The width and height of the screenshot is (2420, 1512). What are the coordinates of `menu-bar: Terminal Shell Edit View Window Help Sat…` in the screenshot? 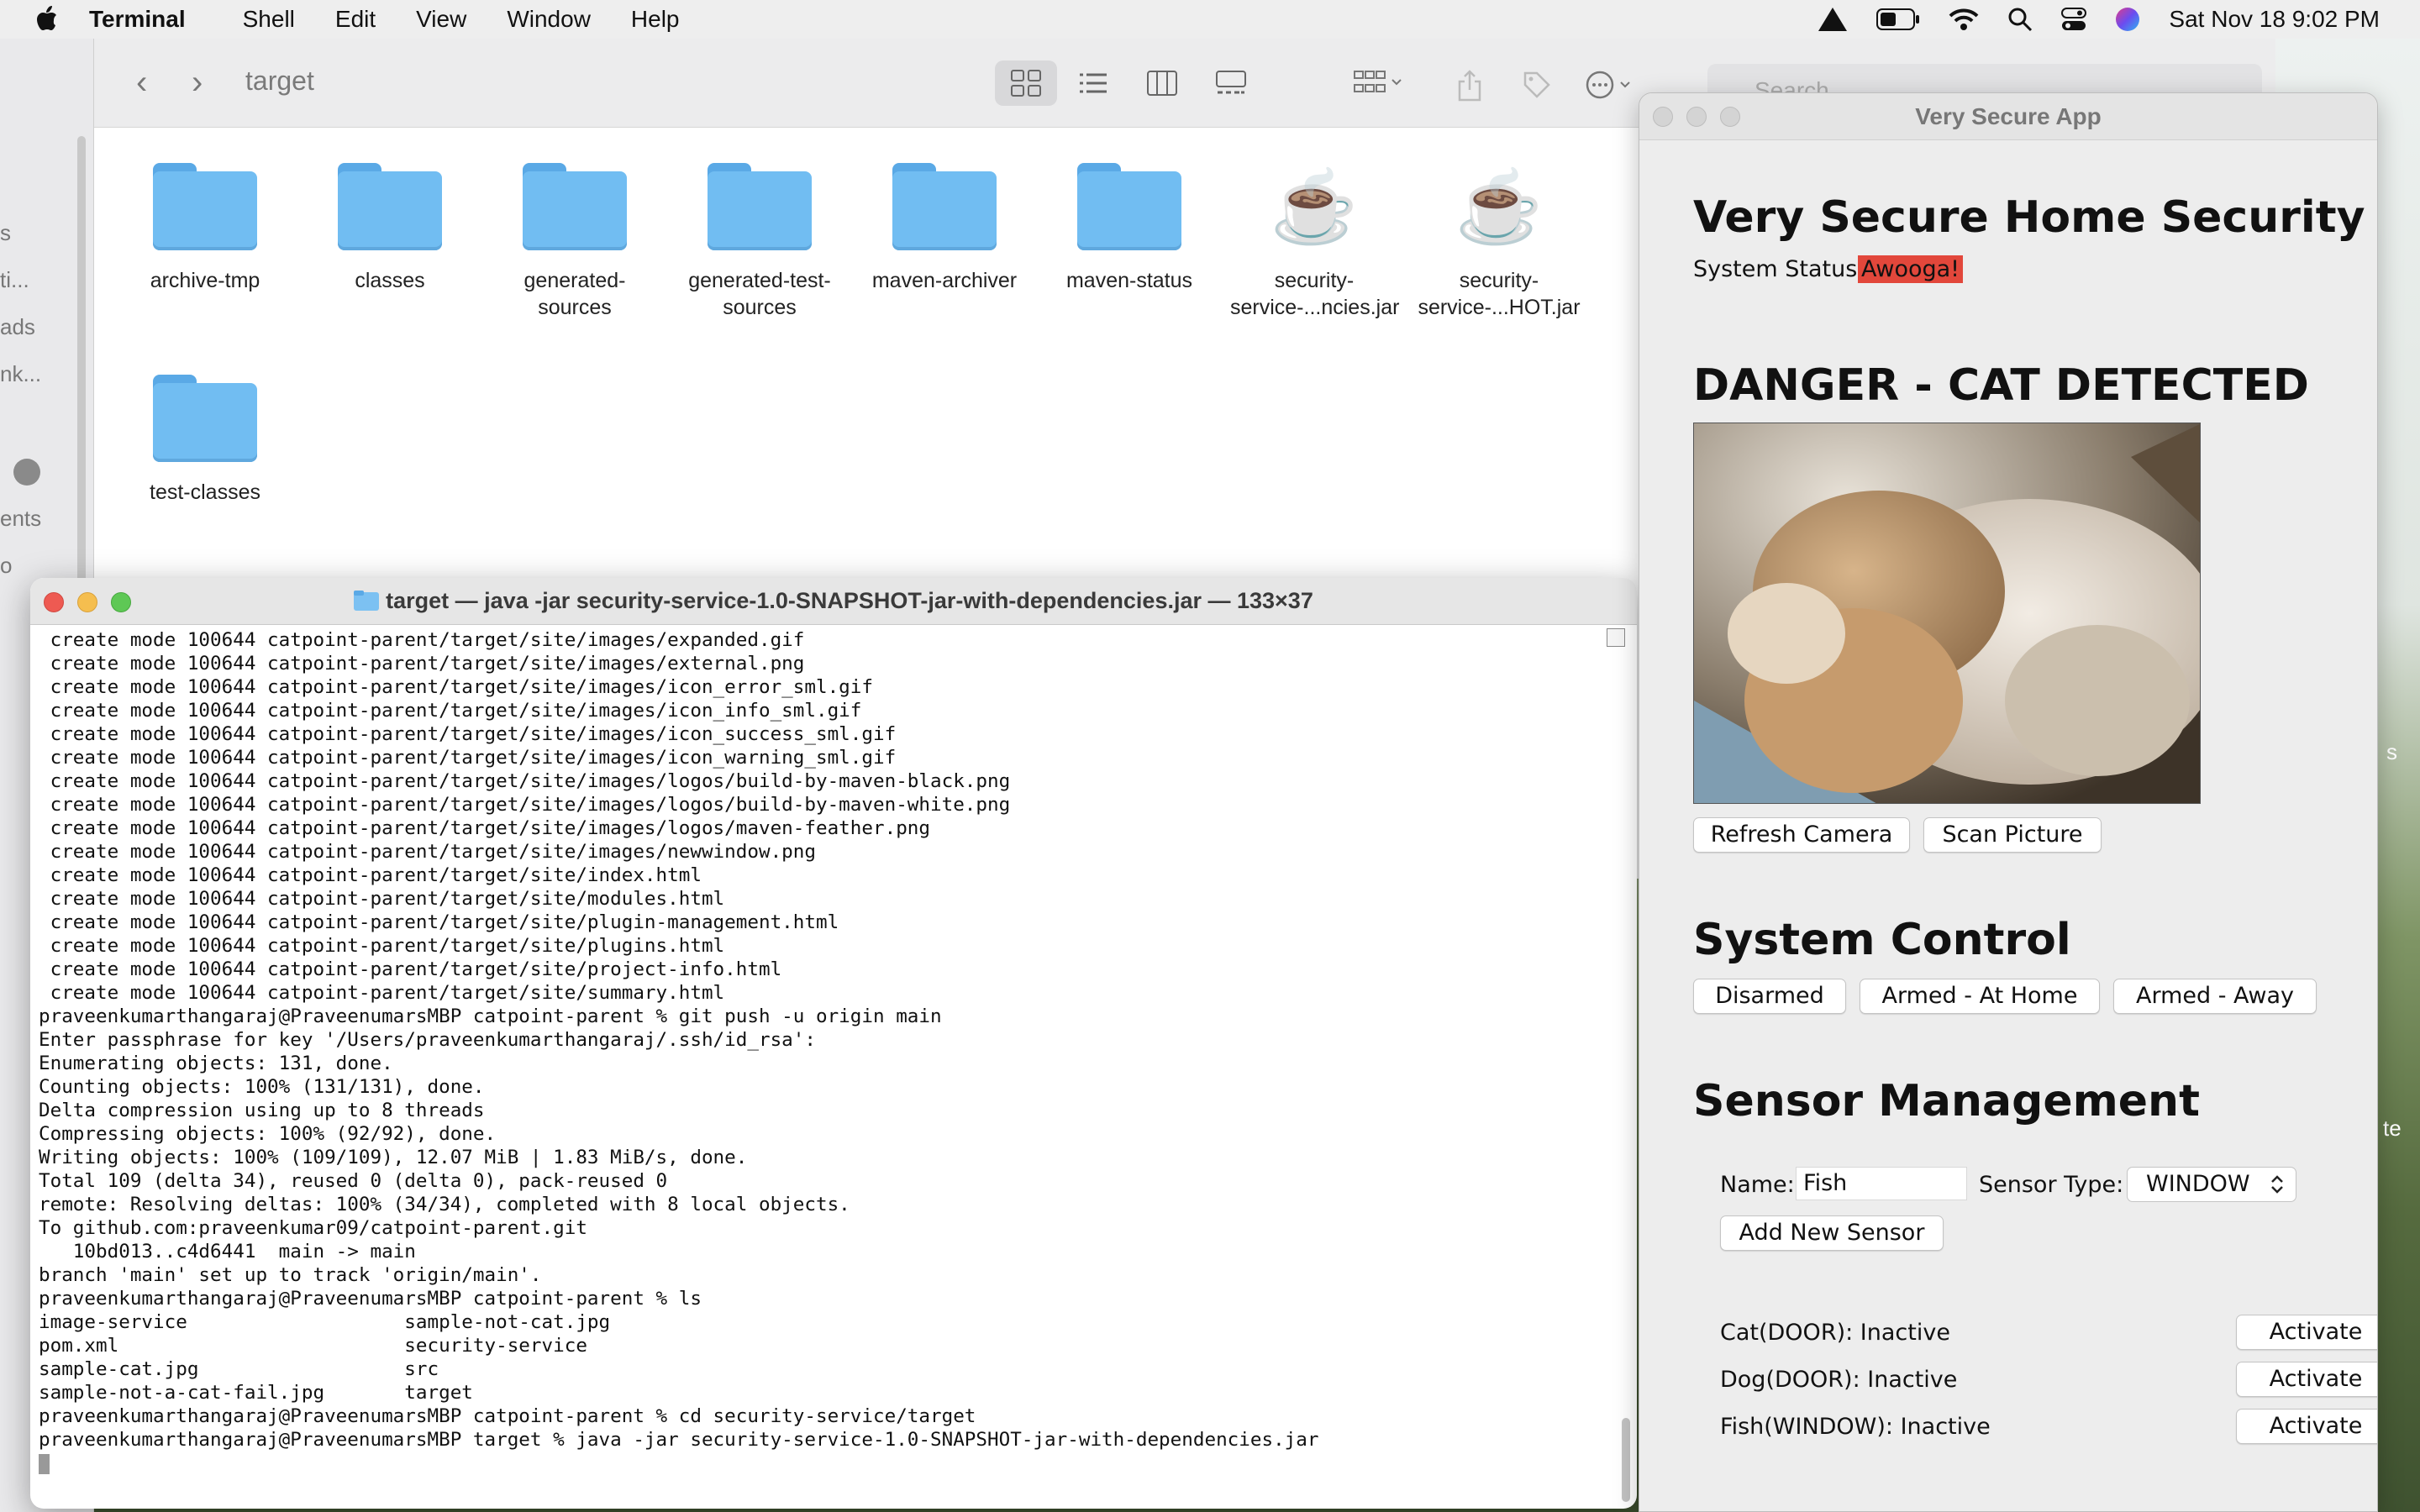 It's located at (1210, 19).